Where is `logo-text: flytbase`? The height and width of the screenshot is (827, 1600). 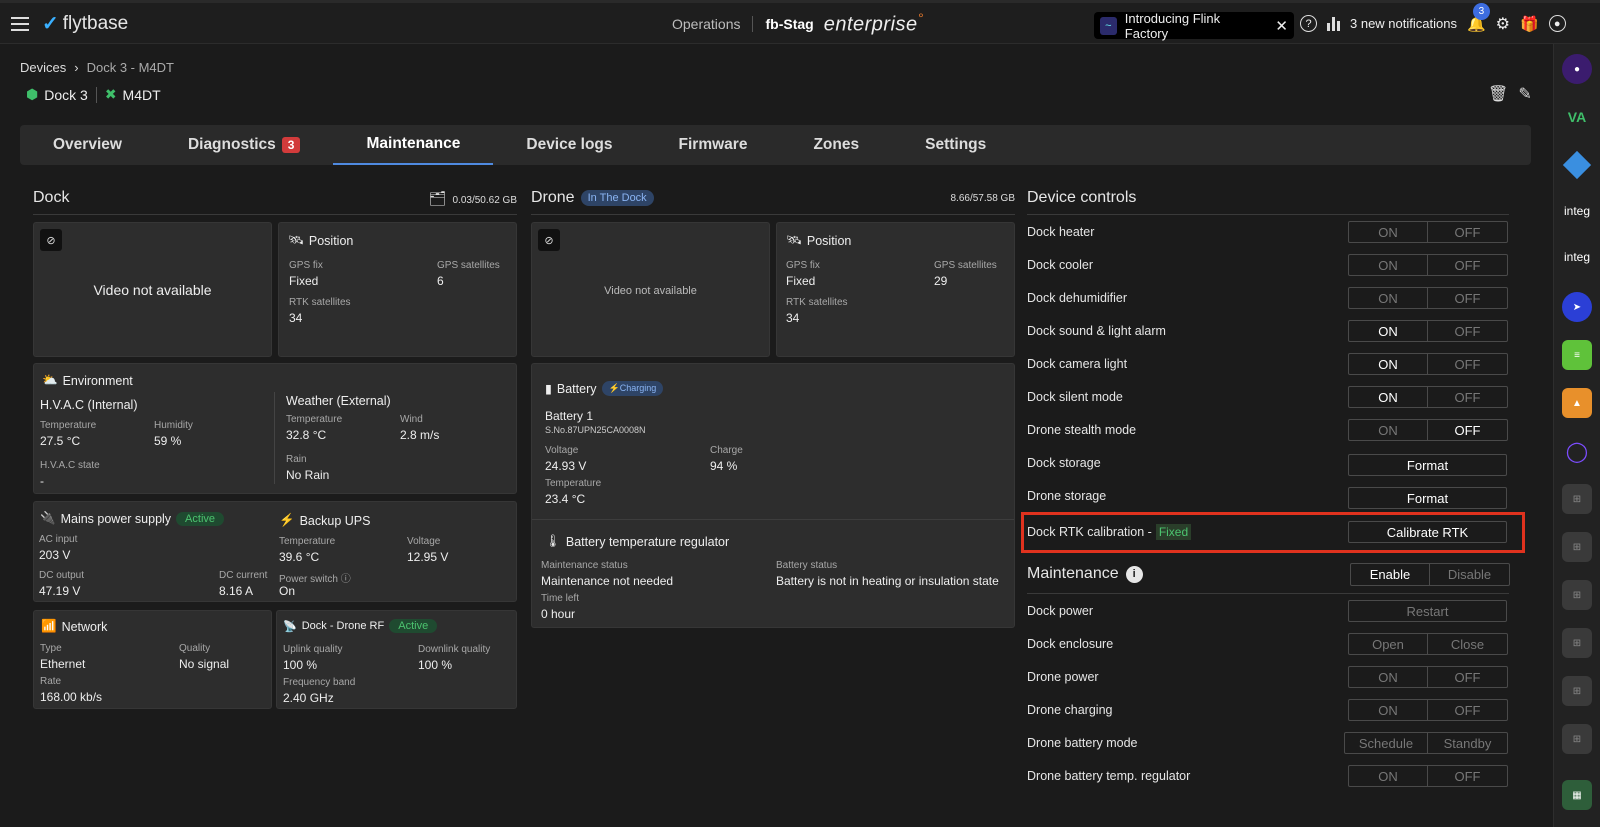 logo-text: flytbase is located at coordinates (95, 23).